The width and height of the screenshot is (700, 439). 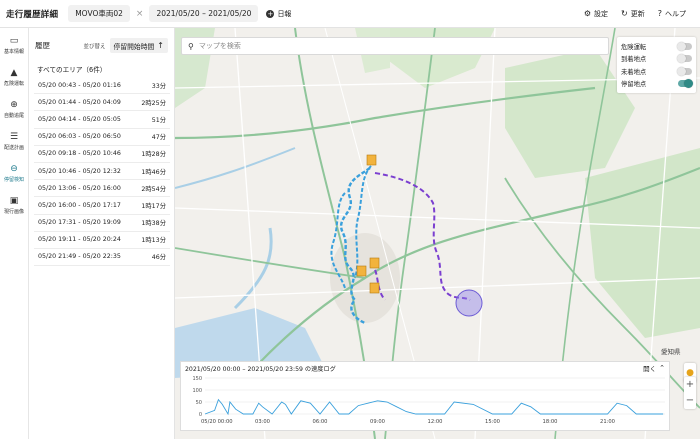 I want to click on layer-label: 停留地点, so click(x=634, y=85).